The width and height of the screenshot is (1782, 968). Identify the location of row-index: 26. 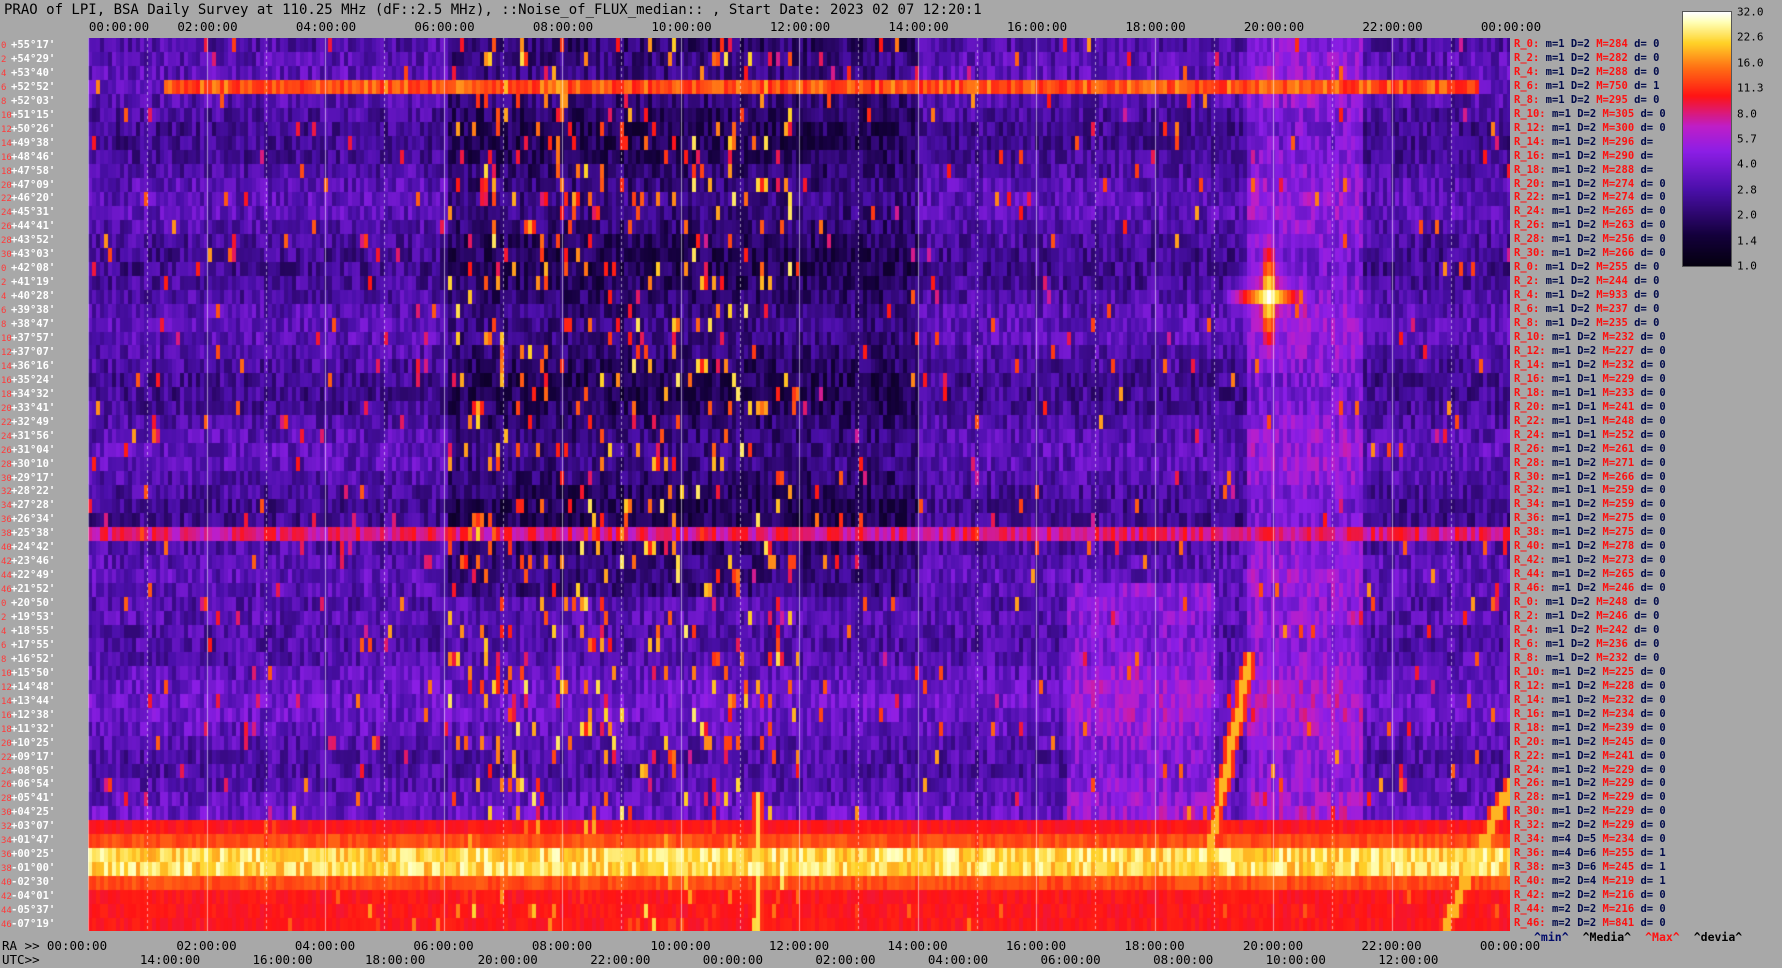
(6, 227).